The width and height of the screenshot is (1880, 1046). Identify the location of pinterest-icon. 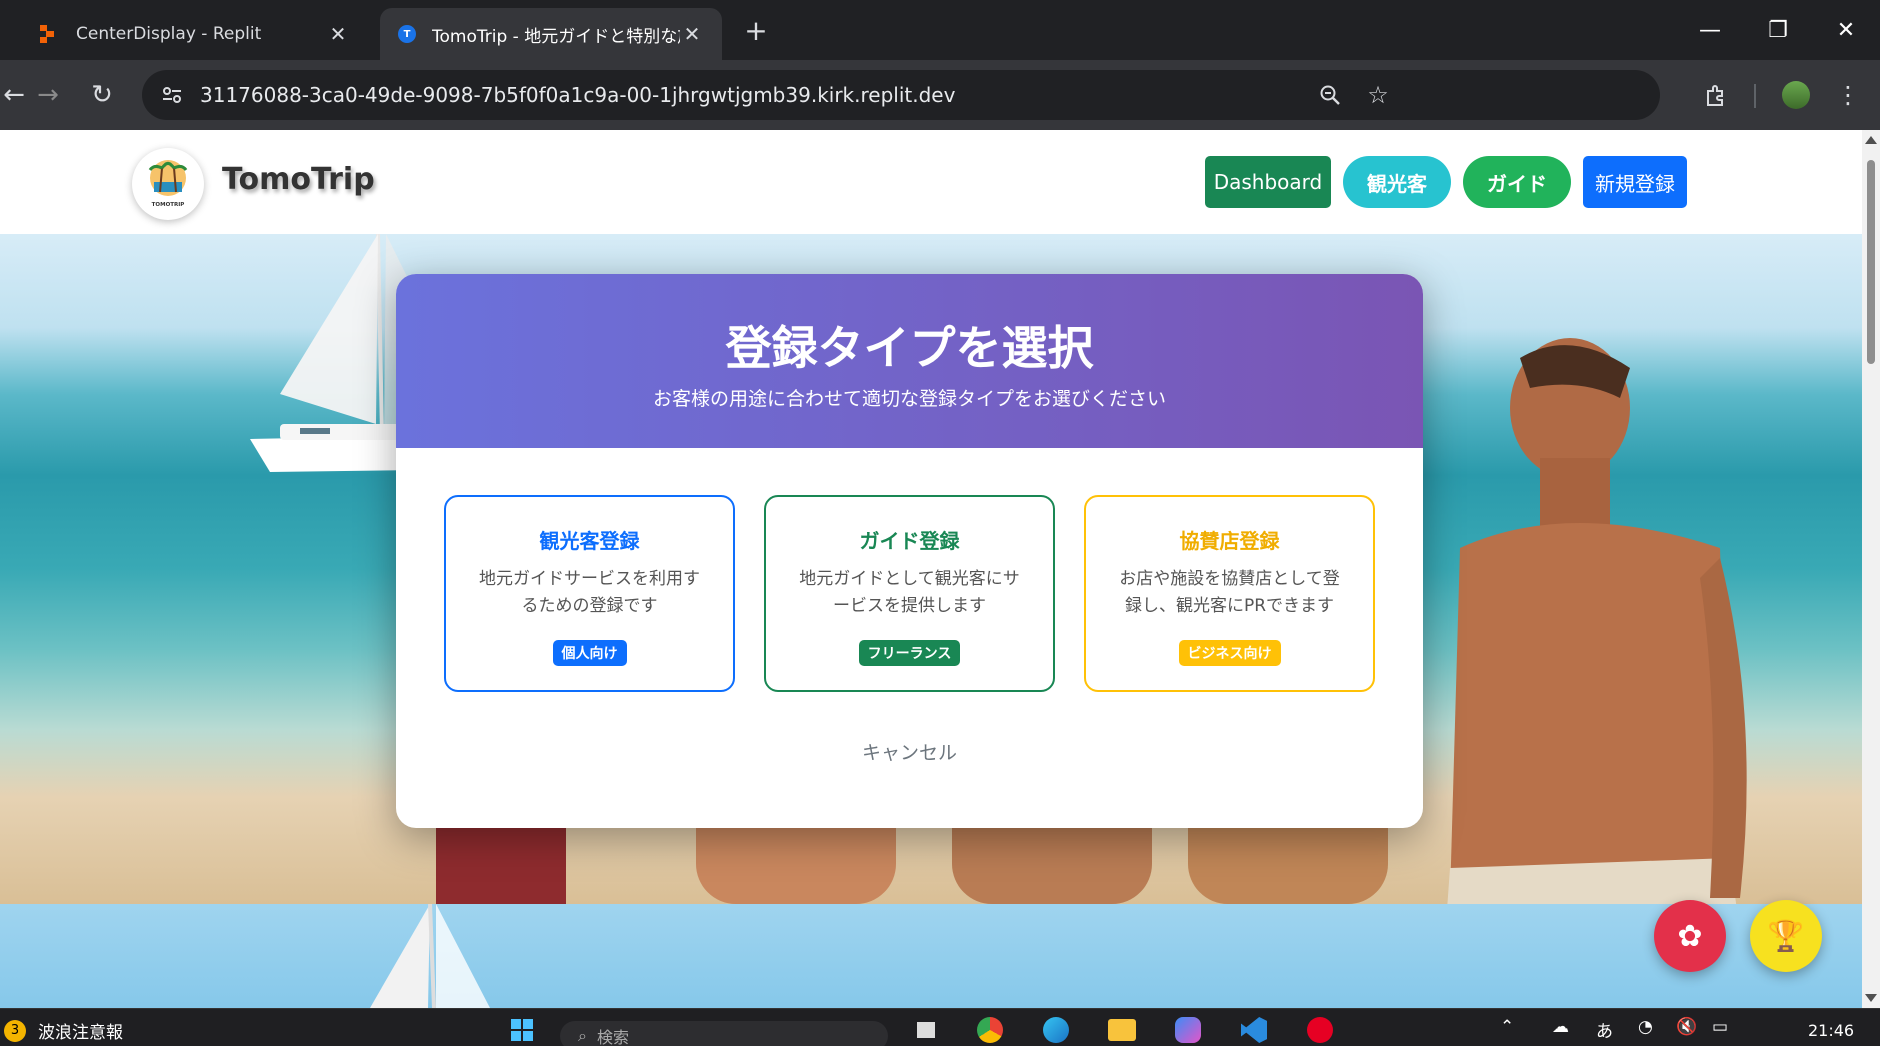
(1320, 1029).